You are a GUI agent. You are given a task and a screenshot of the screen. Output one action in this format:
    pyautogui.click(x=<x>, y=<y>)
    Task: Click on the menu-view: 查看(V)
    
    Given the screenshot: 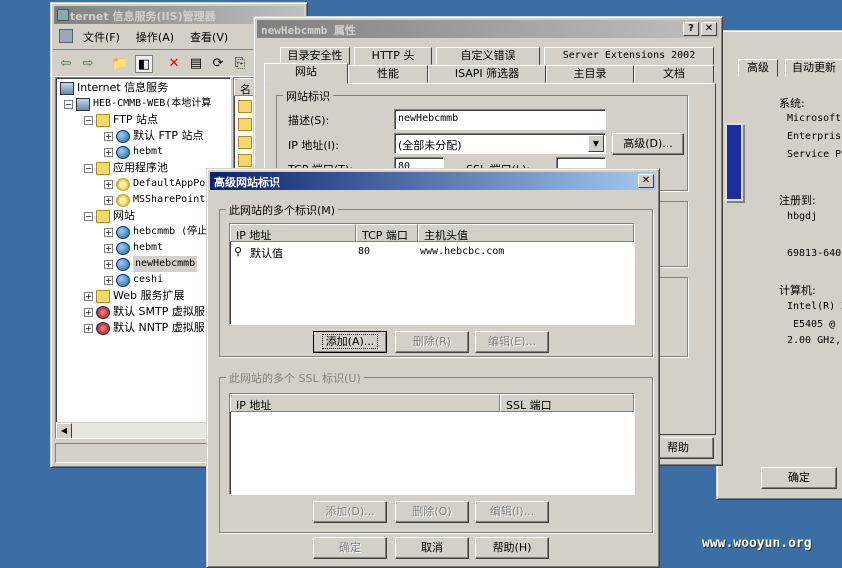 What is the action you would take?
    pyautogui.click(x=209, y=37)
    